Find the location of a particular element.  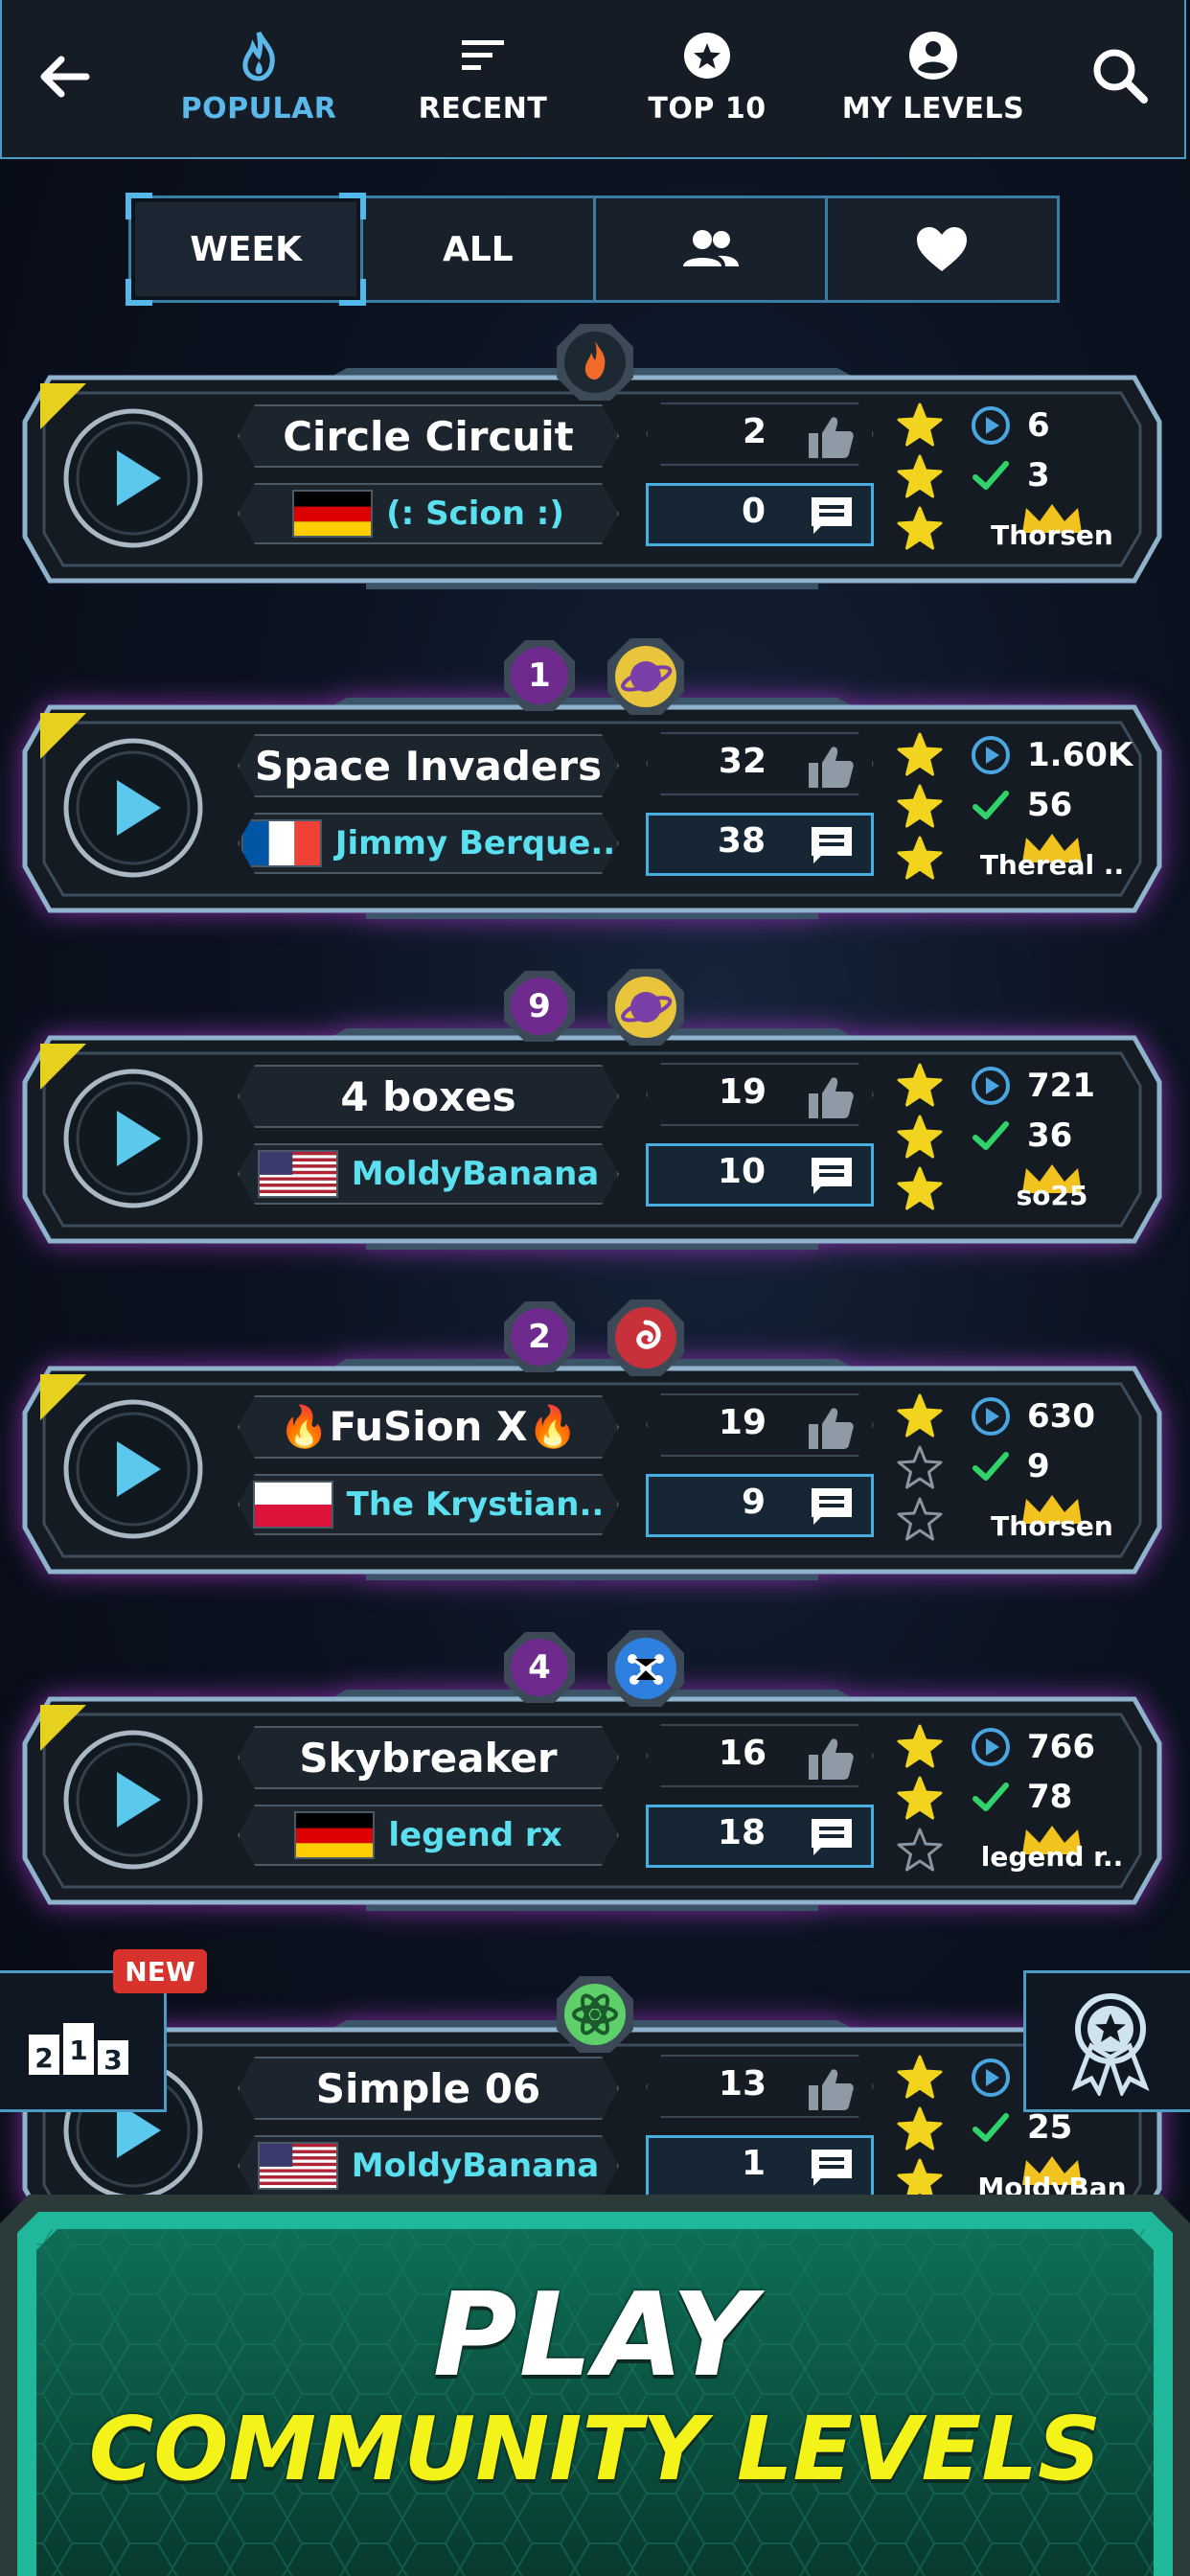

completions-stat: 36 is located at coordinates (1066, 1136).